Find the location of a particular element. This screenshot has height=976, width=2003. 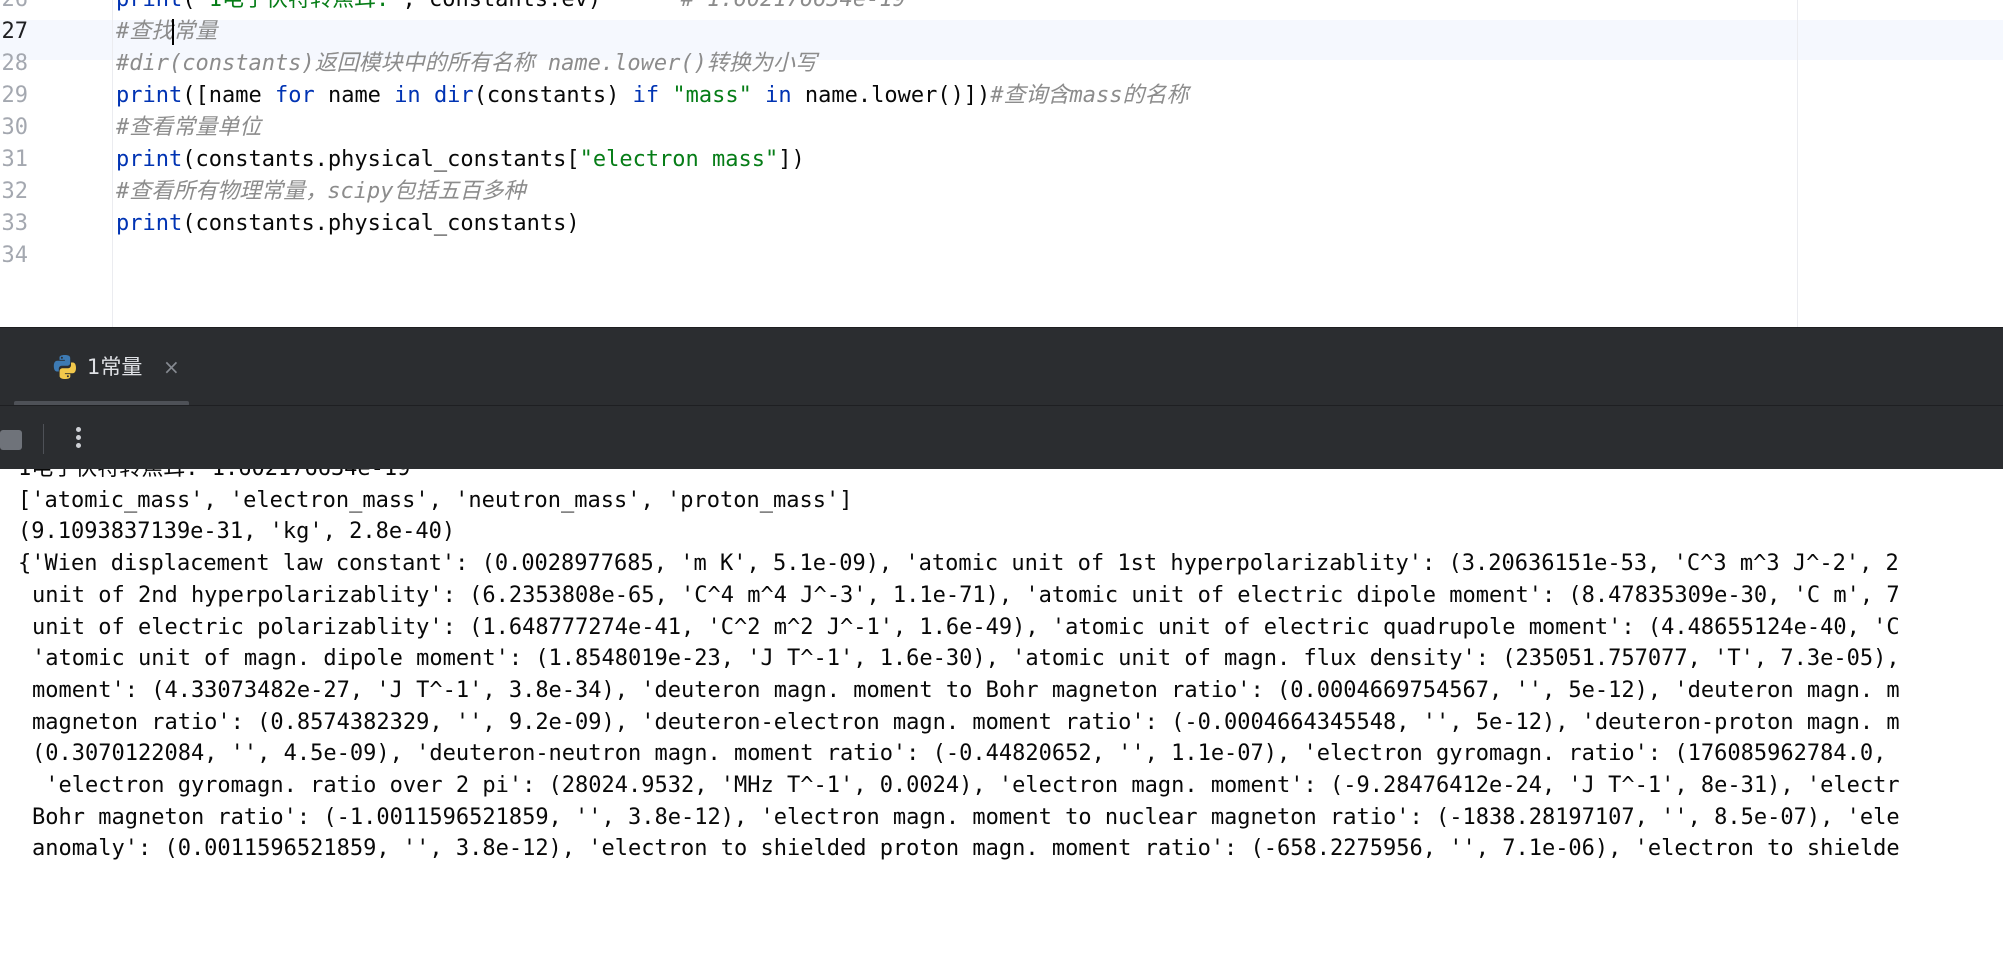

run-toolbar is located at coordinates (1001, 437).